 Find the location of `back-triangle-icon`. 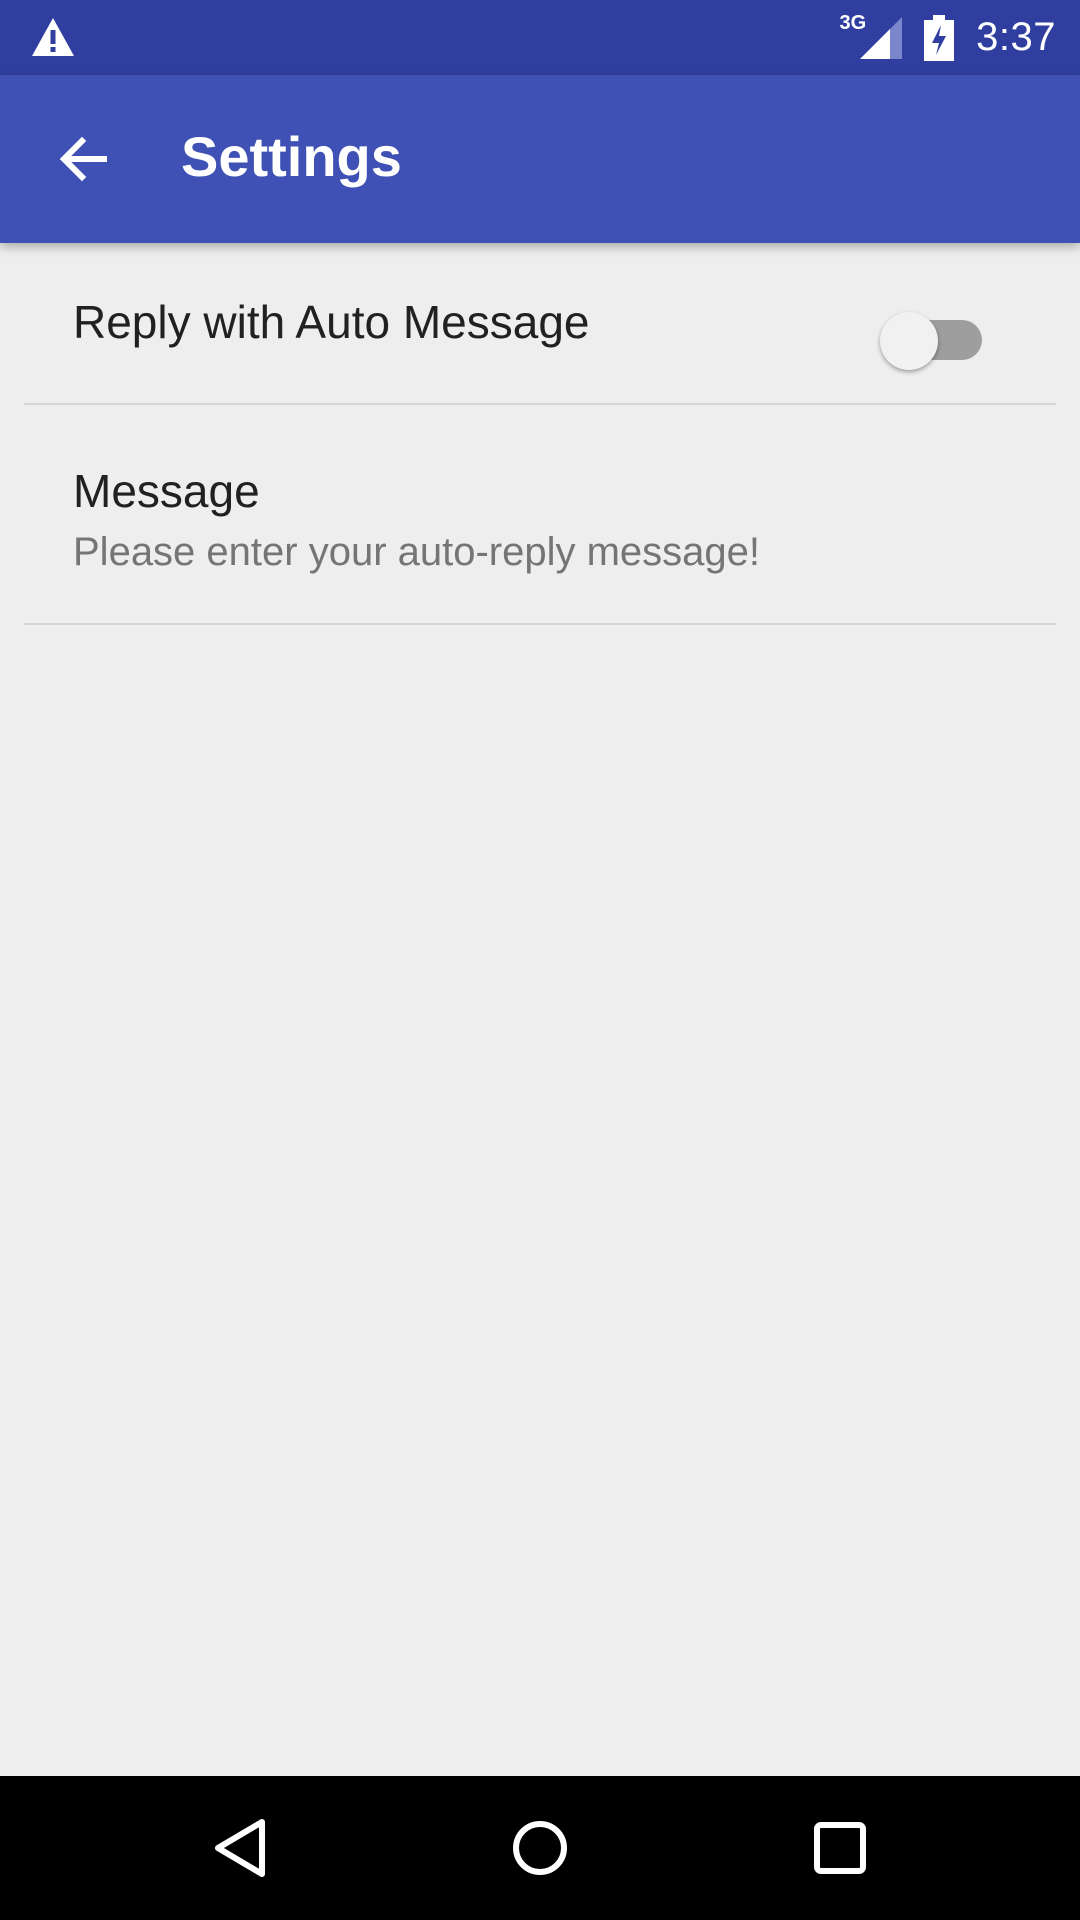

back-triangle-icon is located at coordinates (240, 1848).